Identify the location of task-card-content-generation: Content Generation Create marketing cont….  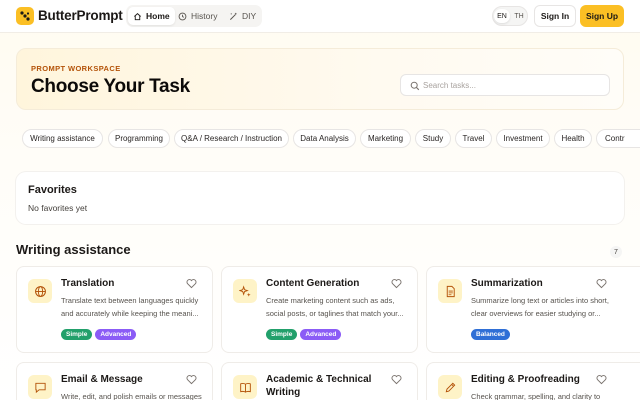
(319, 309).